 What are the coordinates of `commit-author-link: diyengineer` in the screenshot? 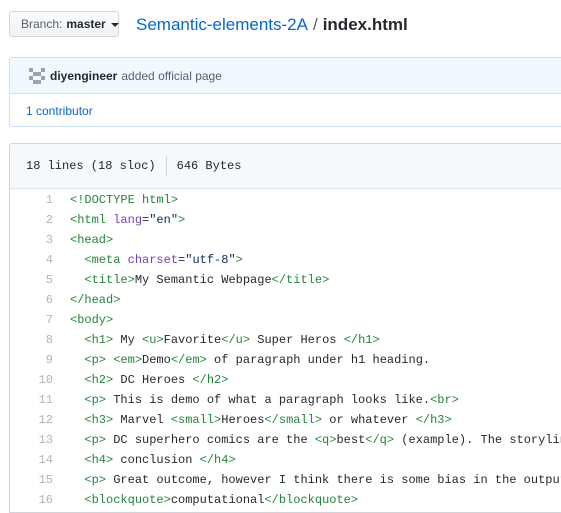 It's located at (83, 76).